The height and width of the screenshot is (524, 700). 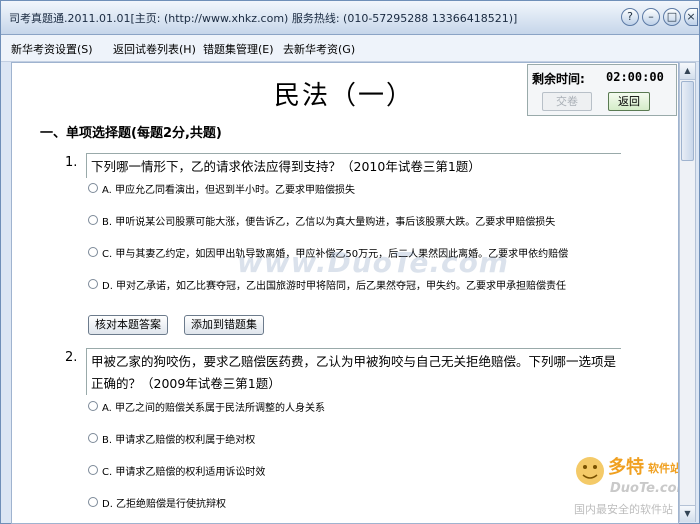 What do you see at coordinates (229, 190) in the screenshot?
I see `option-label: A. 甲应允乙同看演出，但迟到半小时。乙要求甲赔偿损失` at bounding box center [229, 190].